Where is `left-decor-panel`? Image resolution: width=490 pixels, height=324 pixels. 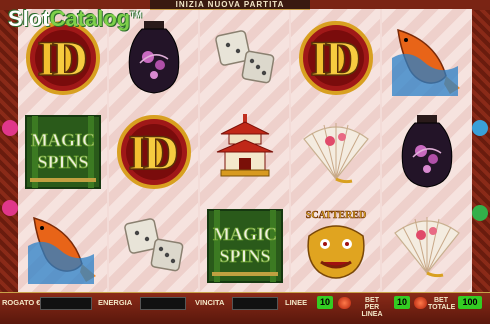
left-decor-panel is located at coordinates (10, 152).